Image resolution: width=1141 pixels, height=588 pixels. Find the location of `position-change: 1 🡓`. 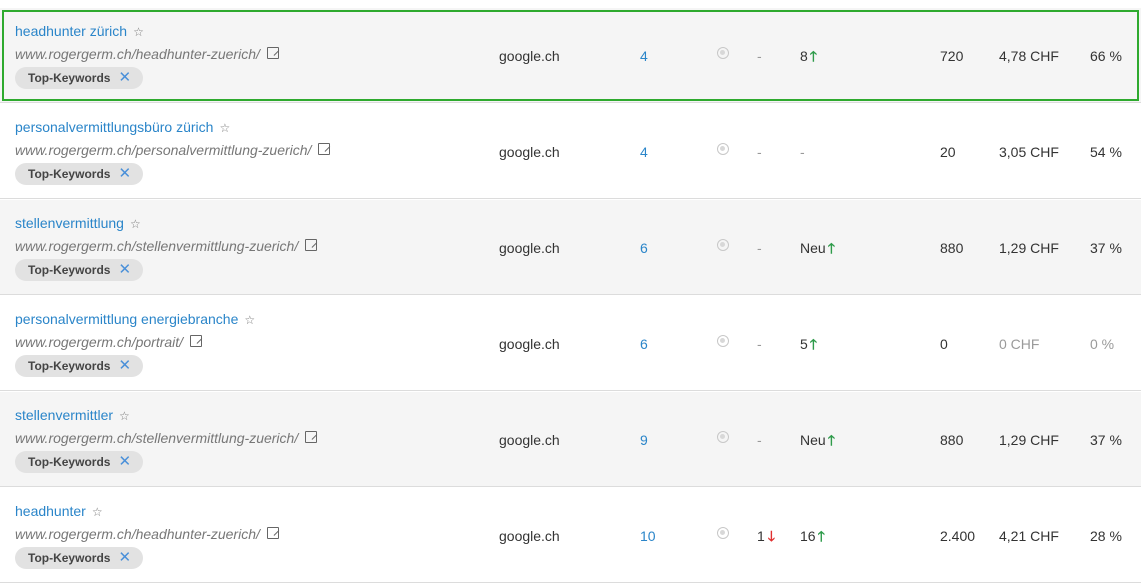

position-change: 1 🡓 is located at coordinates (766, 536).